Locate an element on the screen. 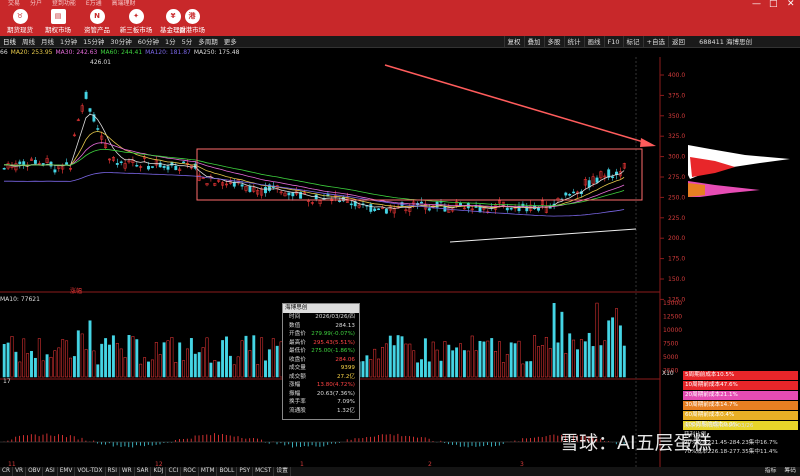  indicator-tab: PSY is located at coordinates (245, 471).